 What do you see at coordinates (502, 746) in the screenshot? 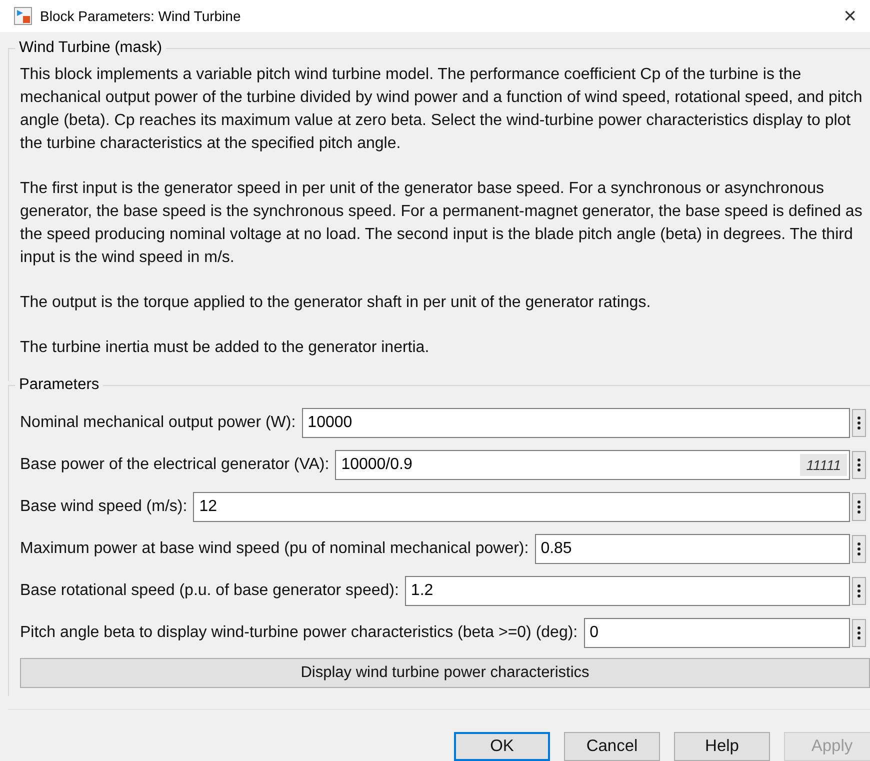
I see `dialog-button: OK` at bounding box center [502, 746].